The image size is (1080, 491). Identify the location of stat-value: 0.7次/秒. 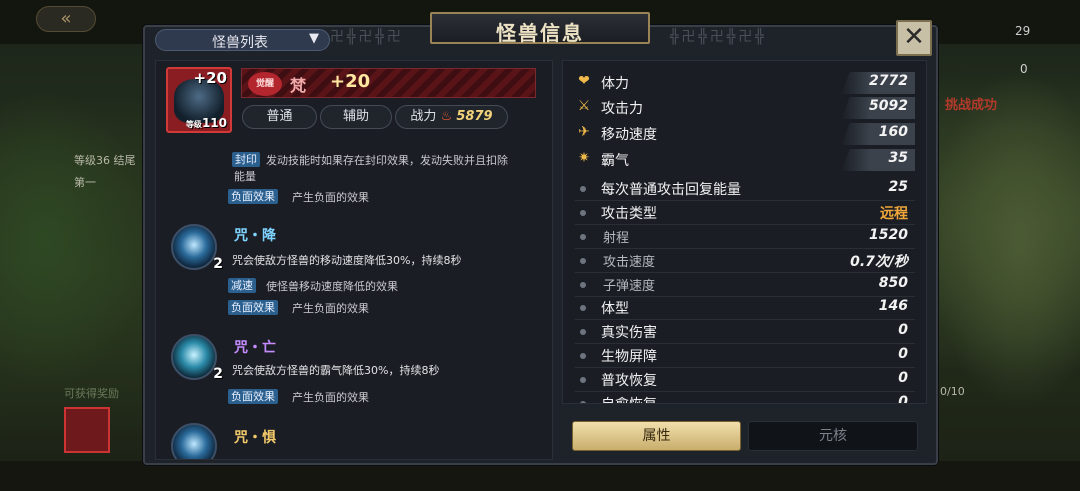
(879, 262).